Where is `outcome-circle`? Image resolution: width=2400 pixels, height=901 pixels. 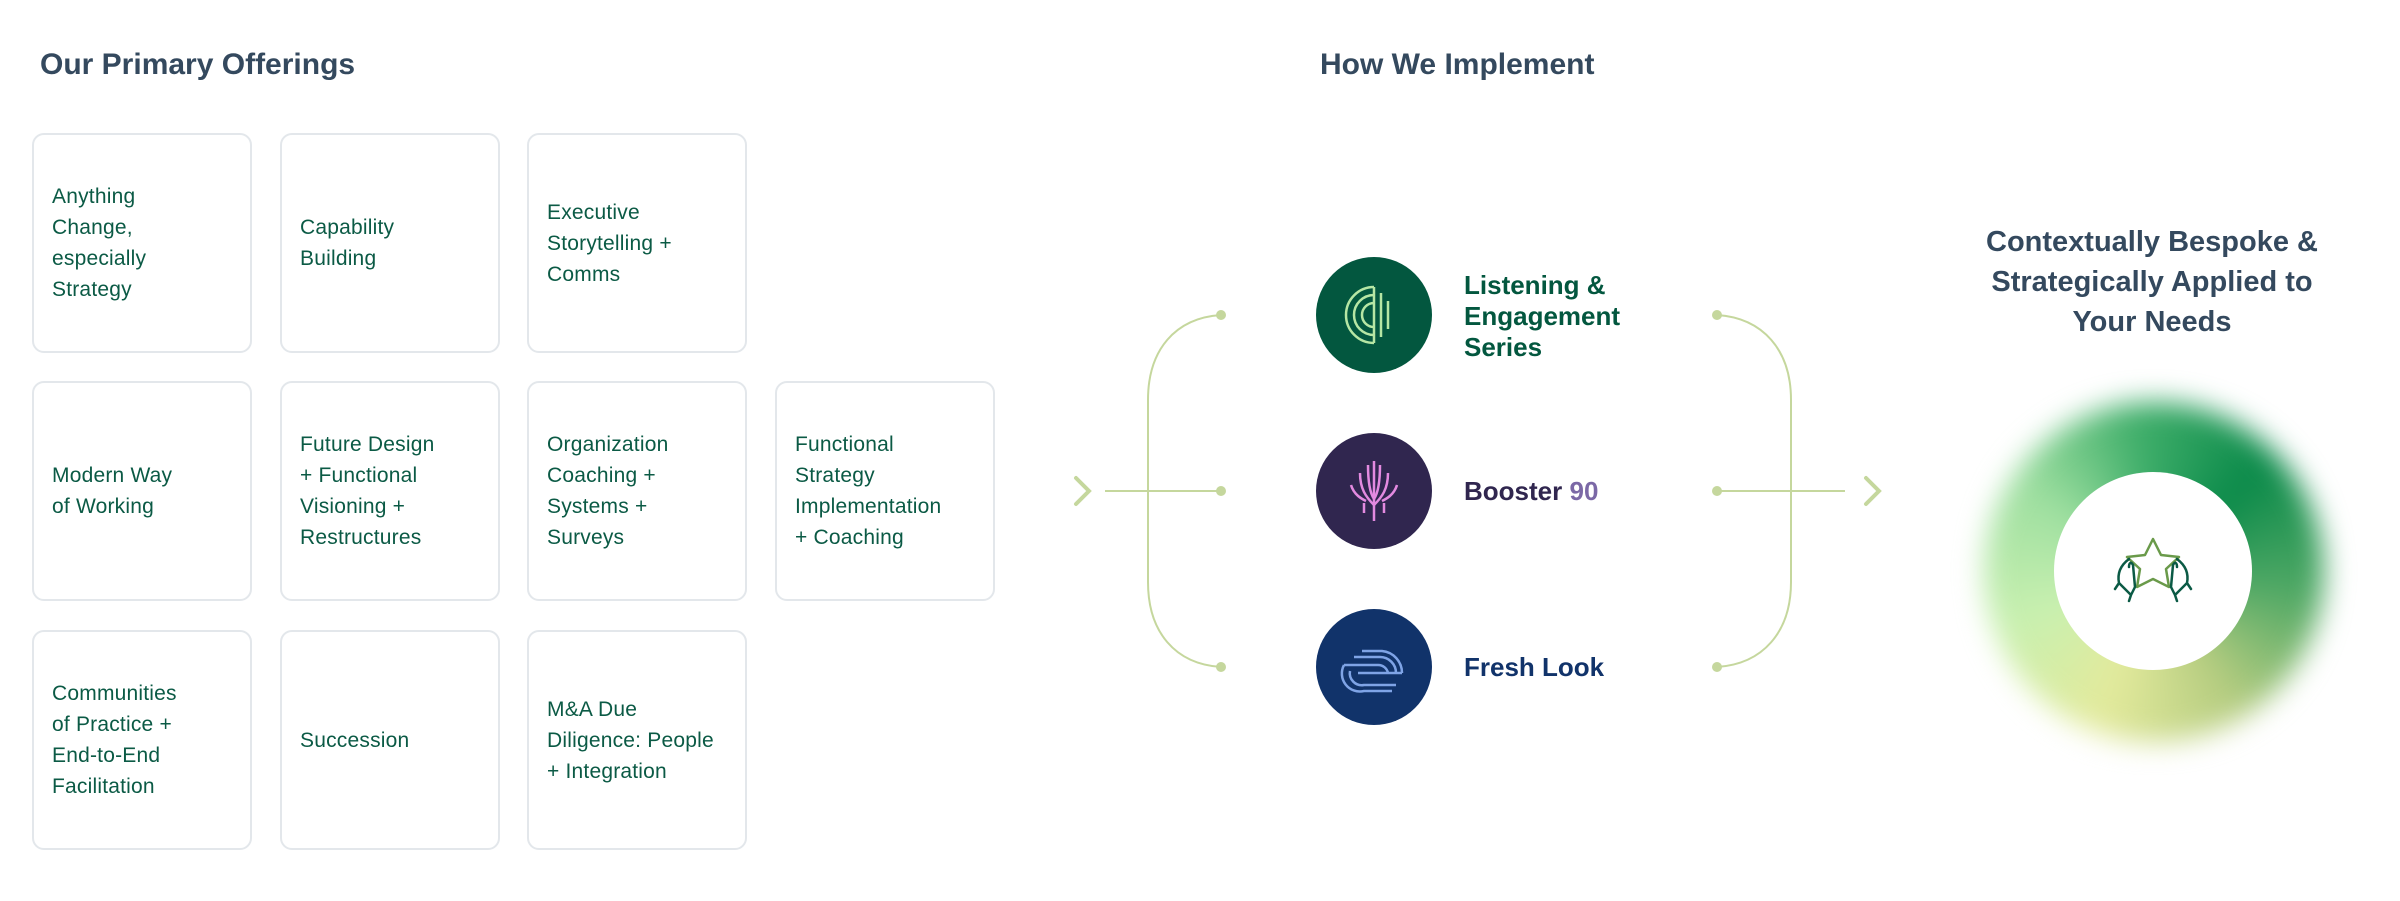
outcome-circle is located at coordinates (2153, 571).